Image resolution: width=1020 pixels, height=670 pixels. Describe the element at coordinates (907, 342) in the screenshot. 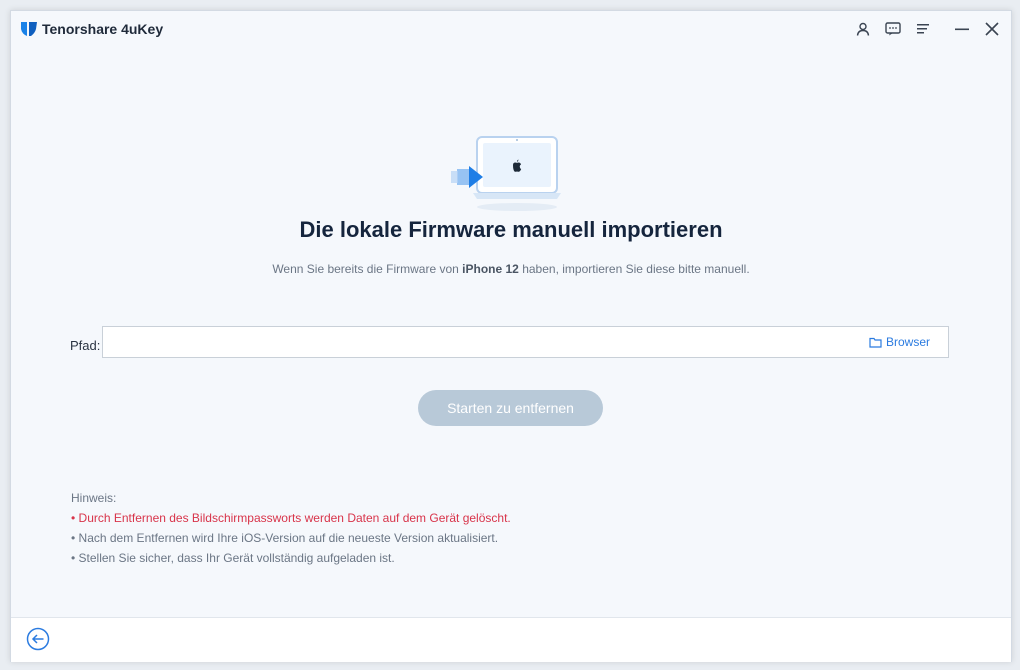

I see `browse-label: Browser` at that location.